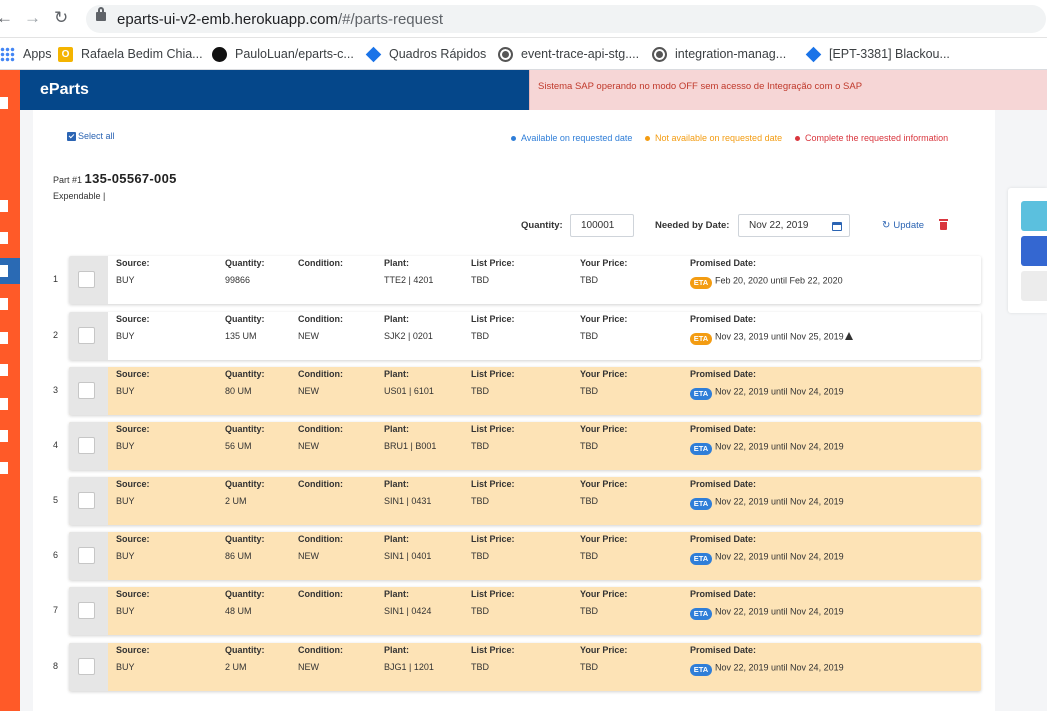 The image size is (1047, 711). I want to click on bookmark-quadros: Quadros Rápidos, so click(426, 54).